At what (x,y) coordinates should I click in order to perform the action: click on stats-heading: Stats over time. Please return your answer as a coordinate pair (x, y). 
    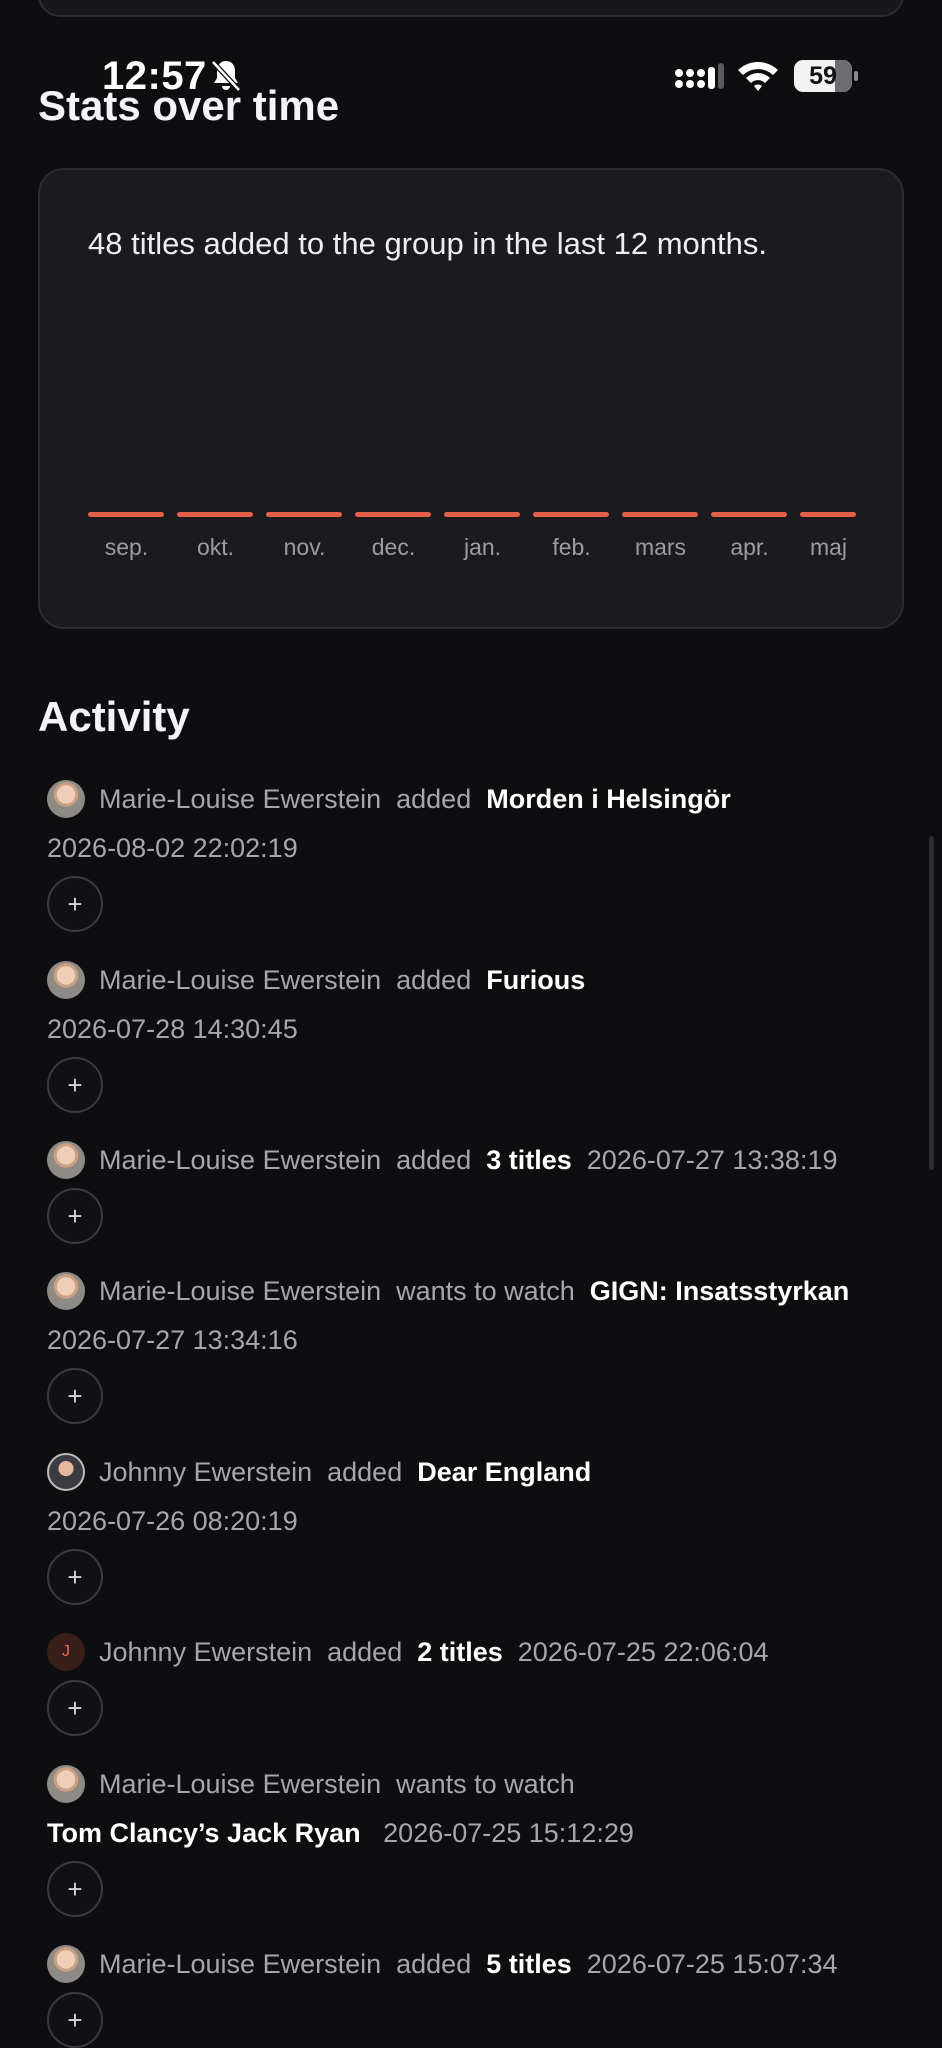
    Looking at the image, I should click on (189, 105).